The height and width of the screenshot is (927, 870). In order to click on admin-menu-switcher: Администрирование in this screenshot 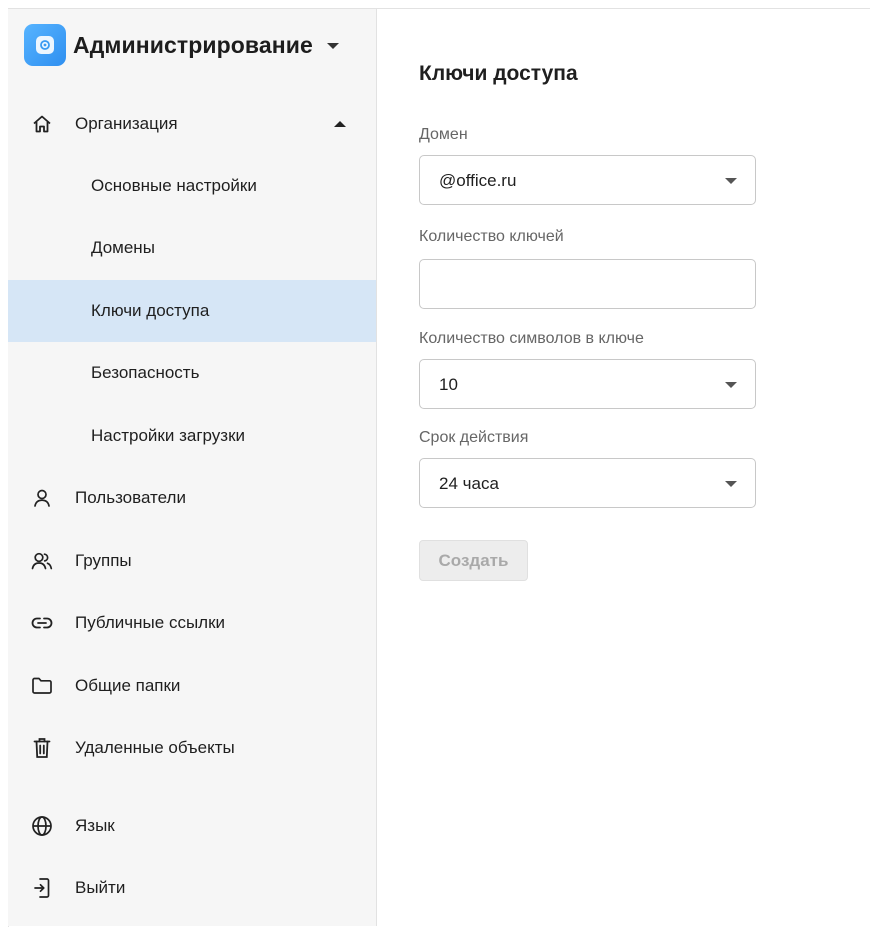, I will do `click(181, 45)`.